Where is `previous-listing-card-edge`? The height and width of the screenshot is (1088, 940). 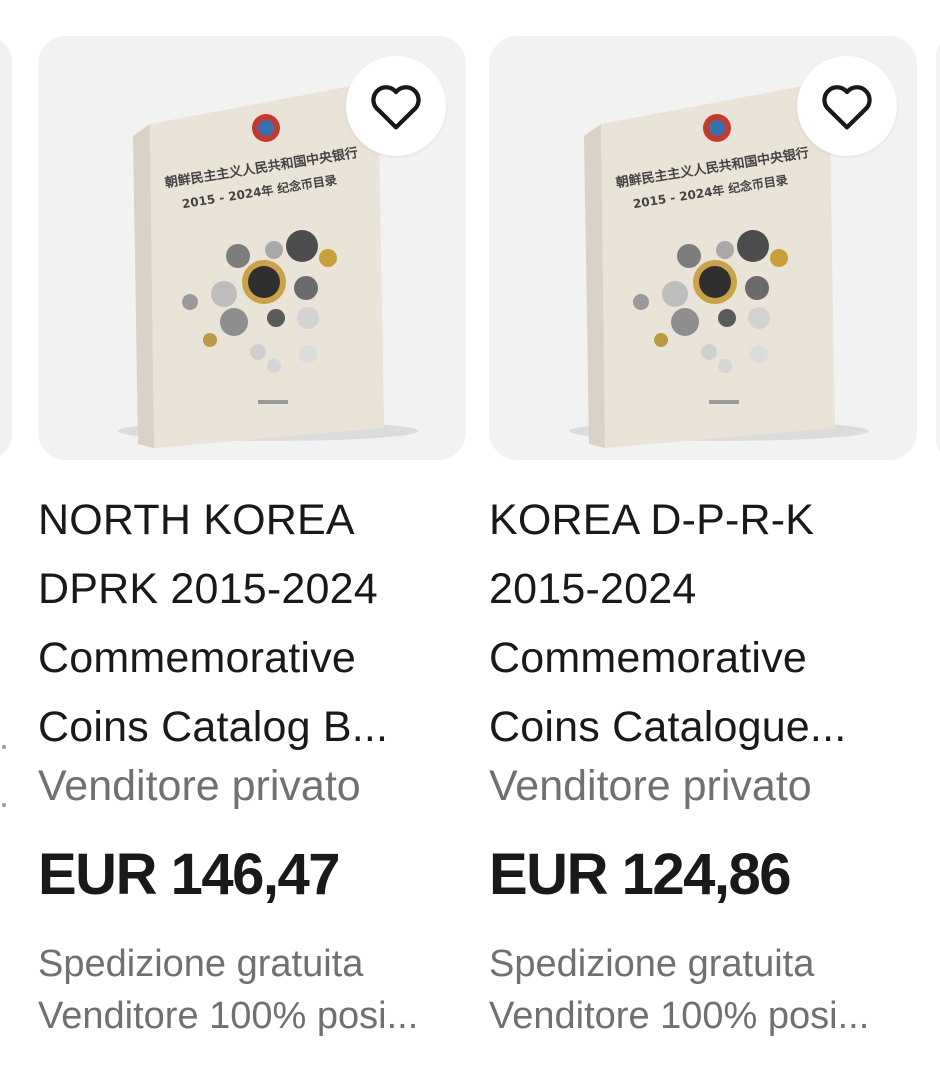
previous-listing-card-edge is located at coordinates (6, 248).